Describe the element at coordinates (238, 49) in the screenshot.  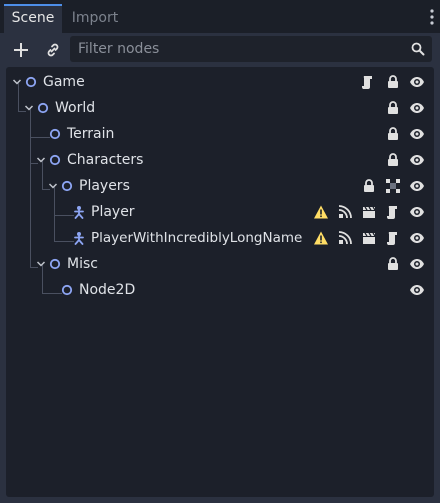
I see `filter-nodes-input` at that location.